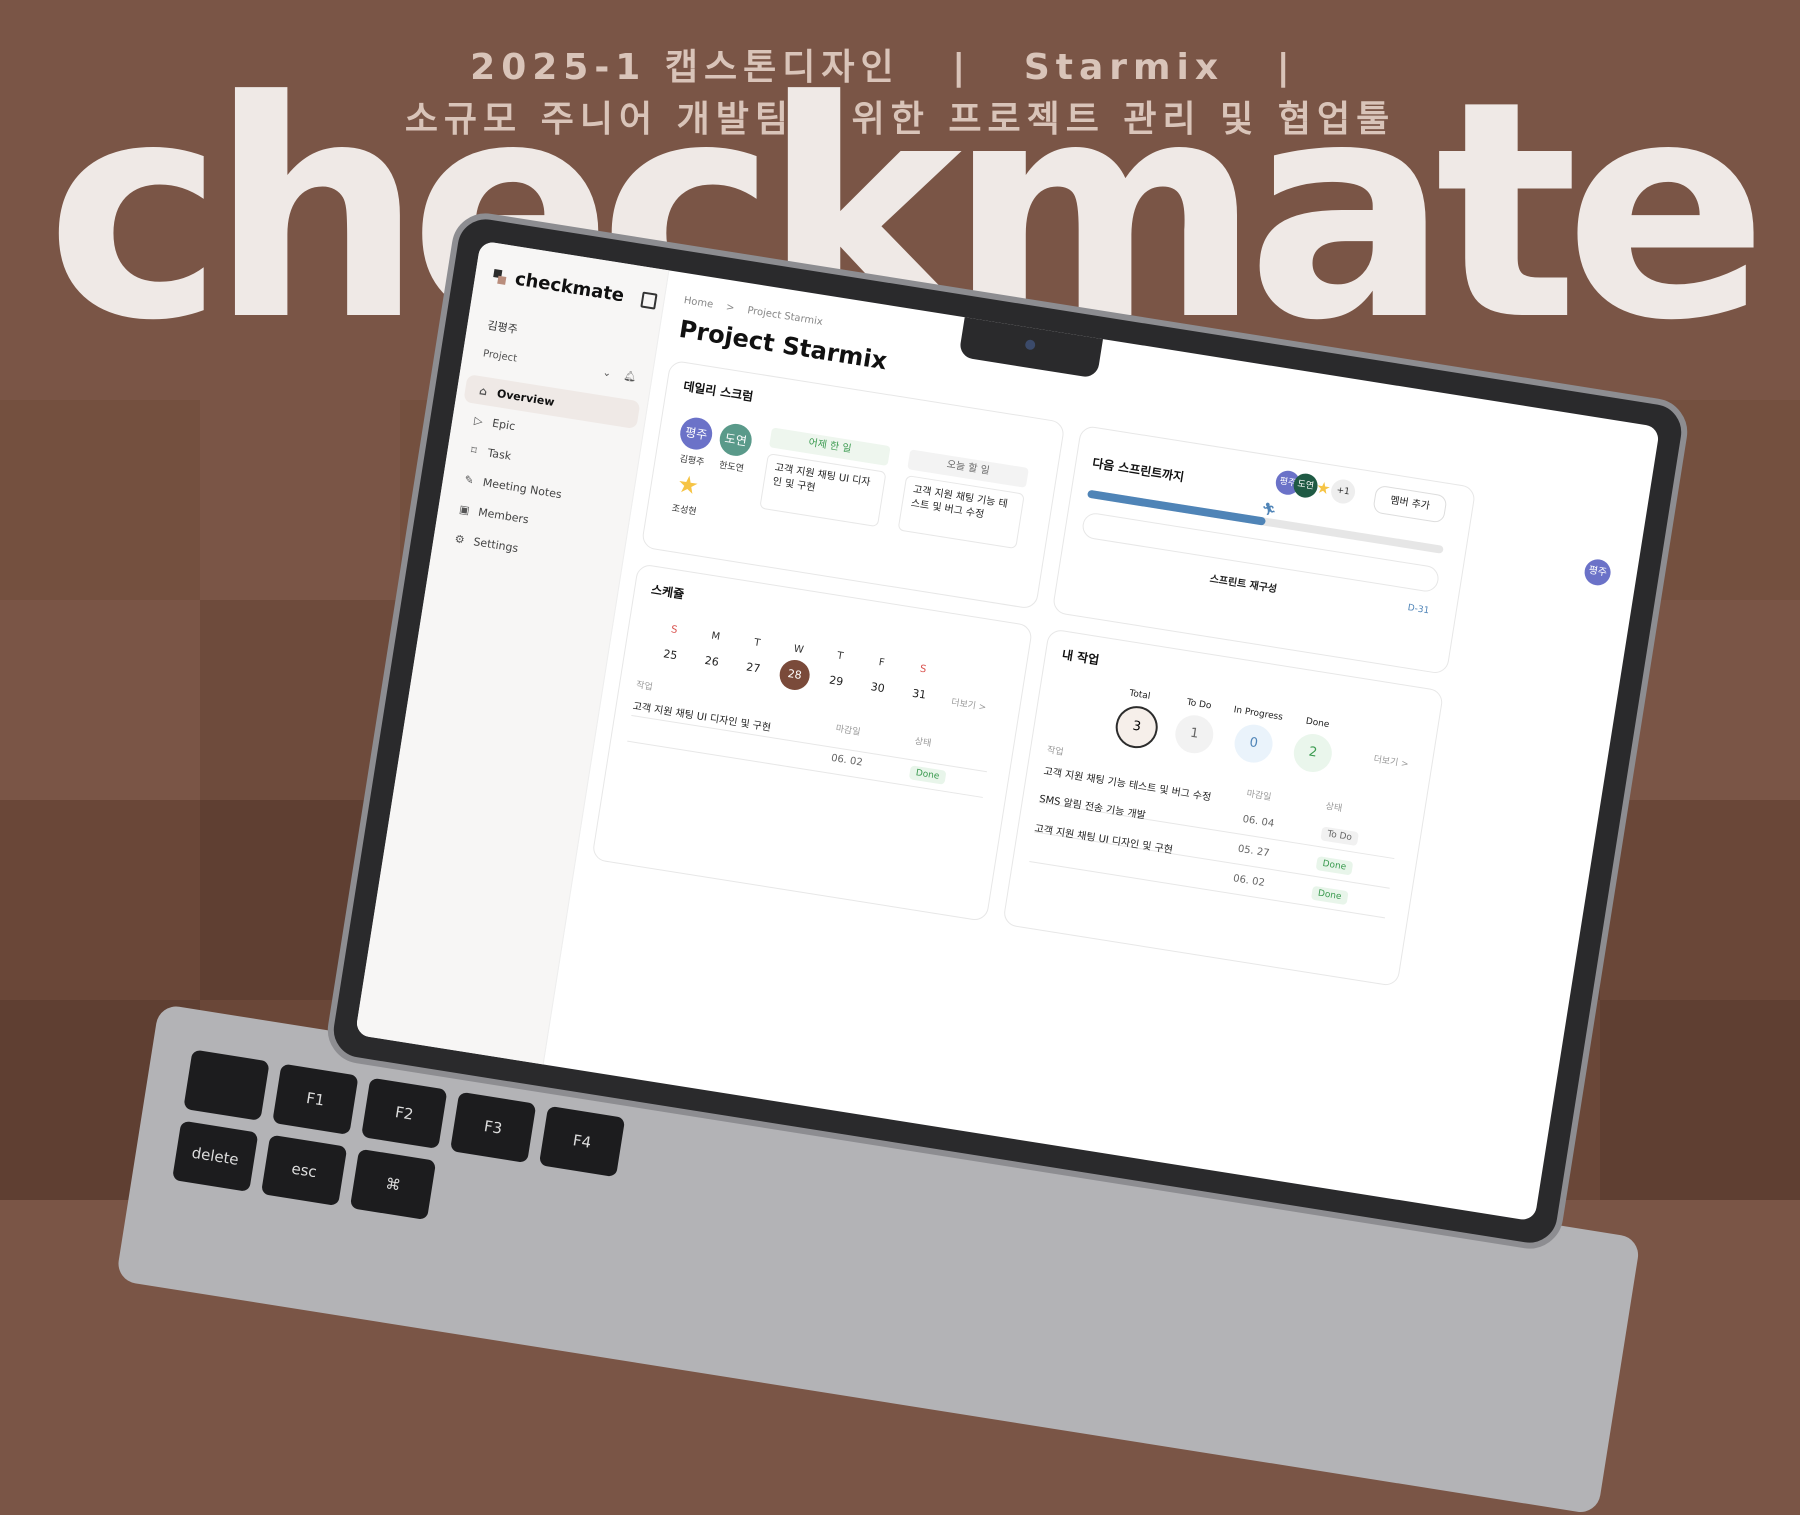 The image size is (1800, 1515). What do you see at coordinates (798, 650) in the screenshot?
I see `weekday: W` at bounding box center [798, 650].